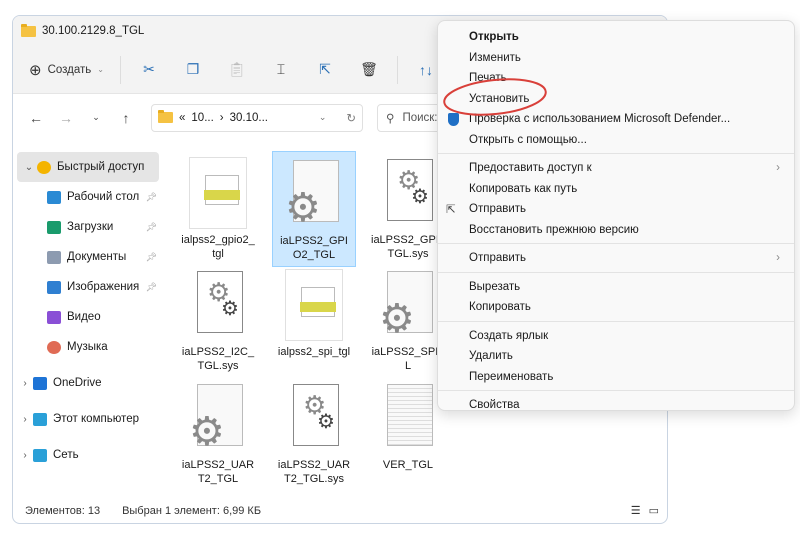 This screenshot has width=800, height=542. Describe the element at coordinates (494, 37) in the screenshot. I see `menu-item-label: Открыть` at that location.